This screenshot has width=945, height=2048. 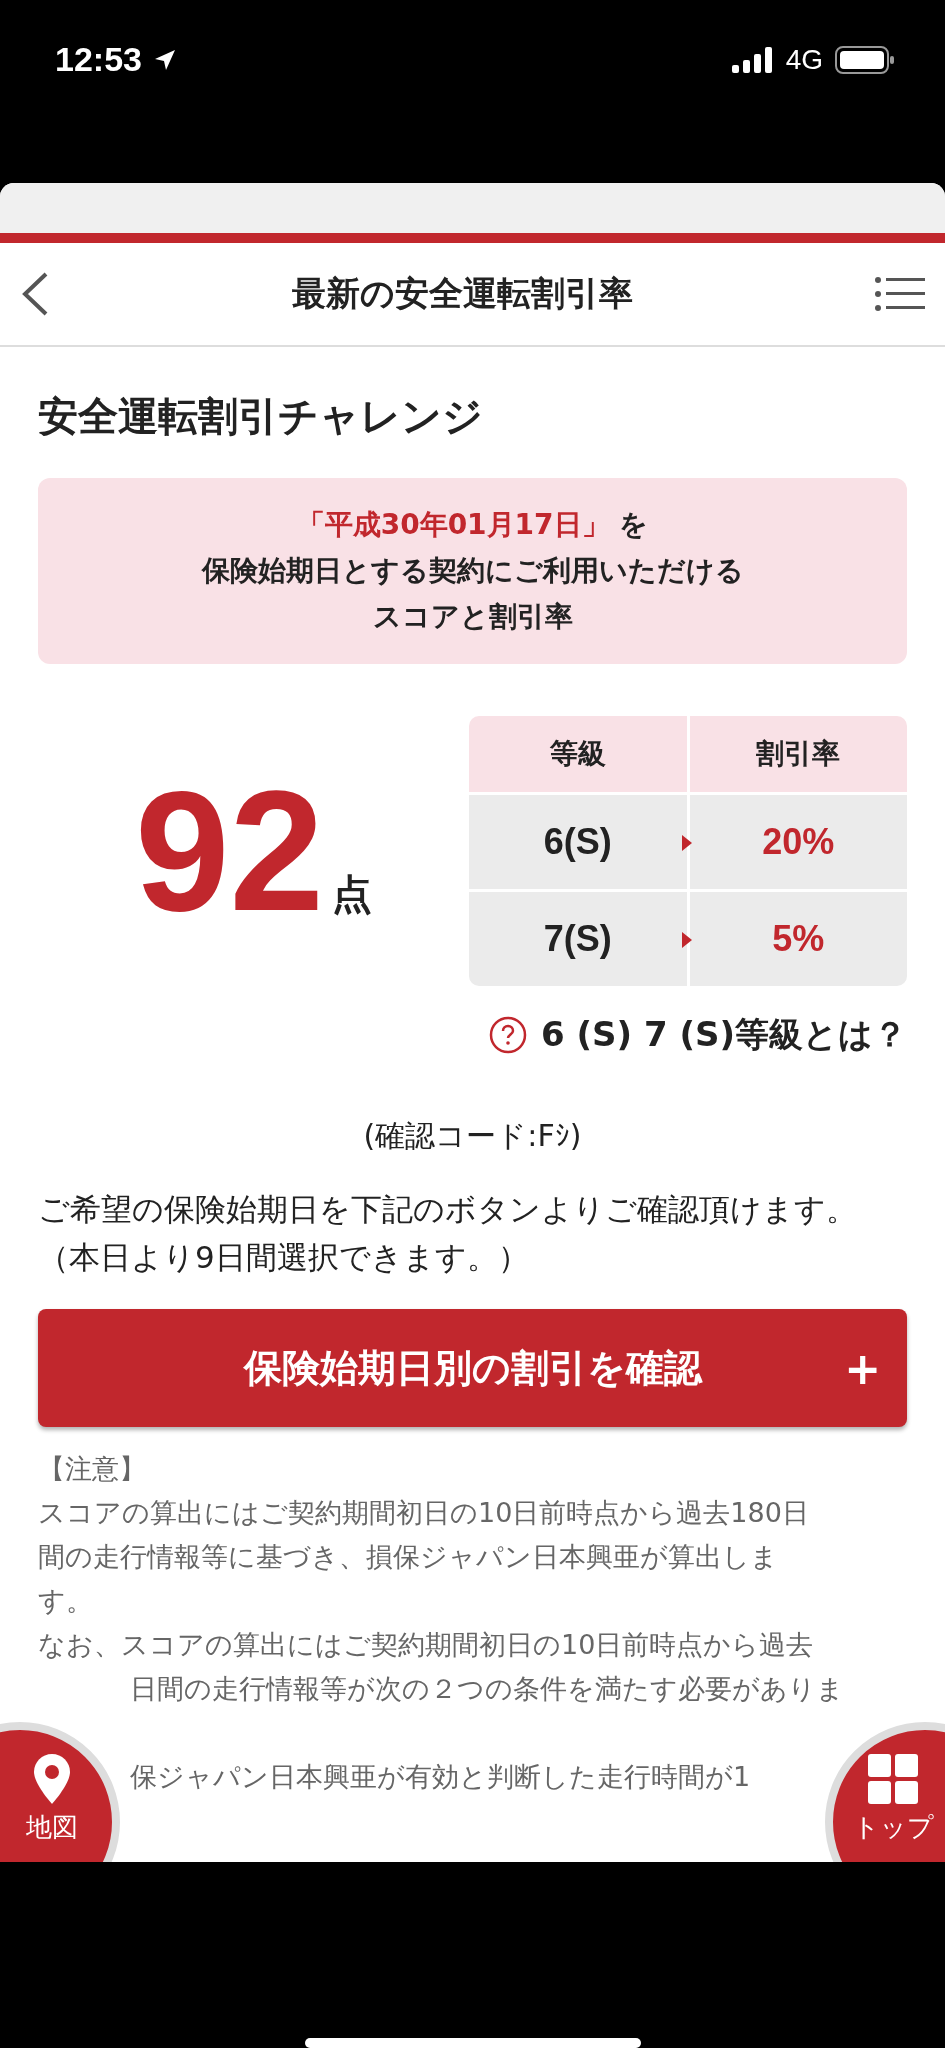 What do you see at coordinates (798, 753) in the screenshot?
I see `column-header: 割引率` at bounding box center [798, 753].